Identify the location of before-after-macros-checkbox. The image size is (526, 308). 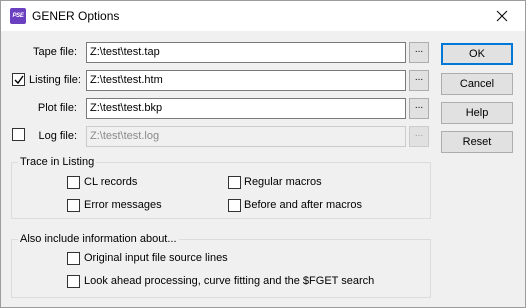
(234, 205).